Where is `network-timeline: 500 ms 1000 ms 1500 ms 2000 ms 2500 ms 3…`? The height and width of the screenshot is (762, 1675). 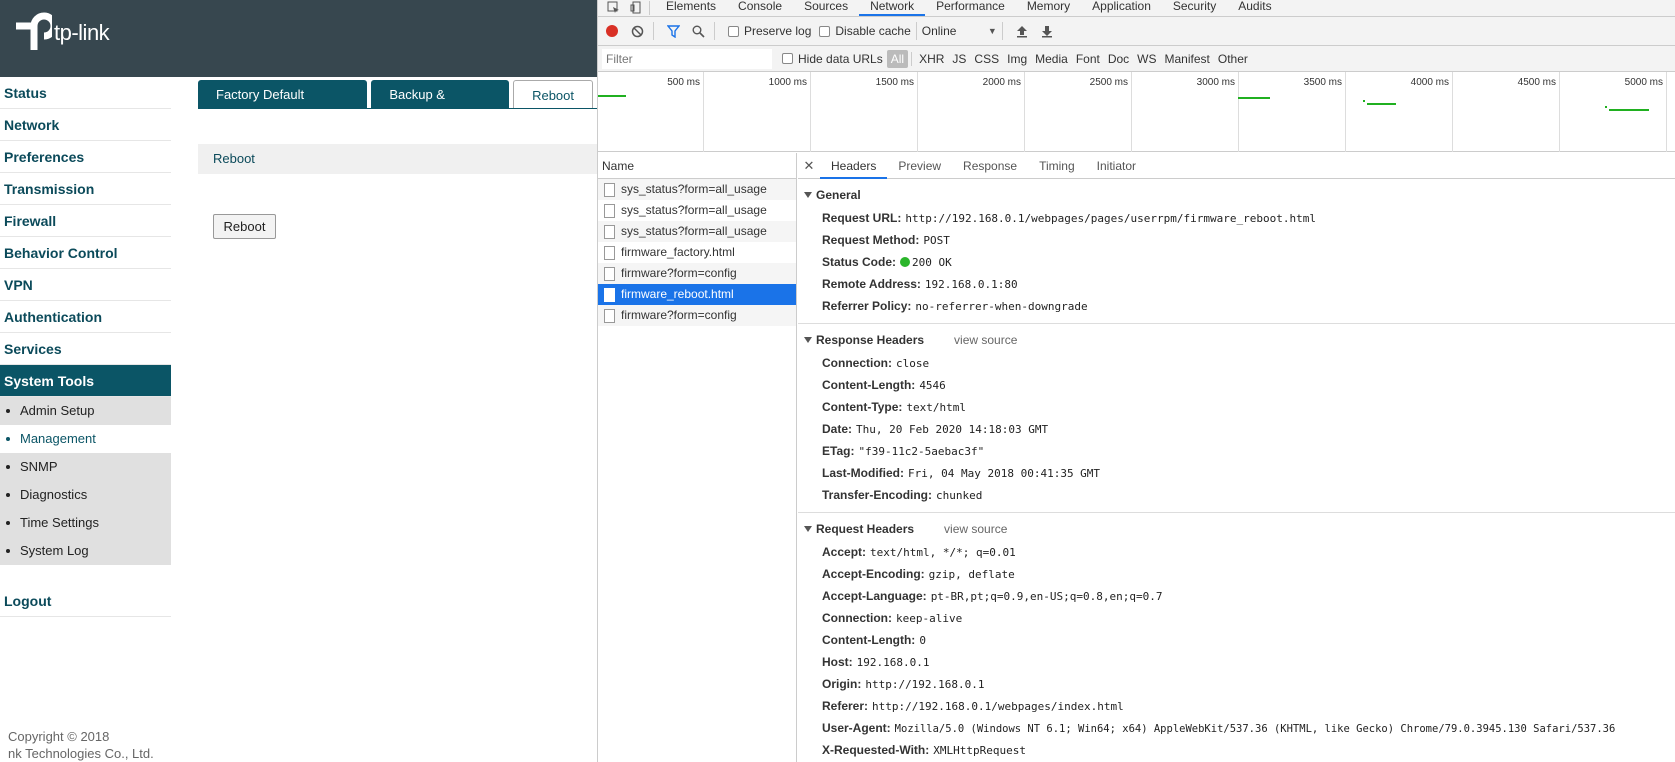 network-timeline: 500 ms 1000 ms 1500 ms 2000 ms 2500 ms 3… is located at coordinates (1136, 112).